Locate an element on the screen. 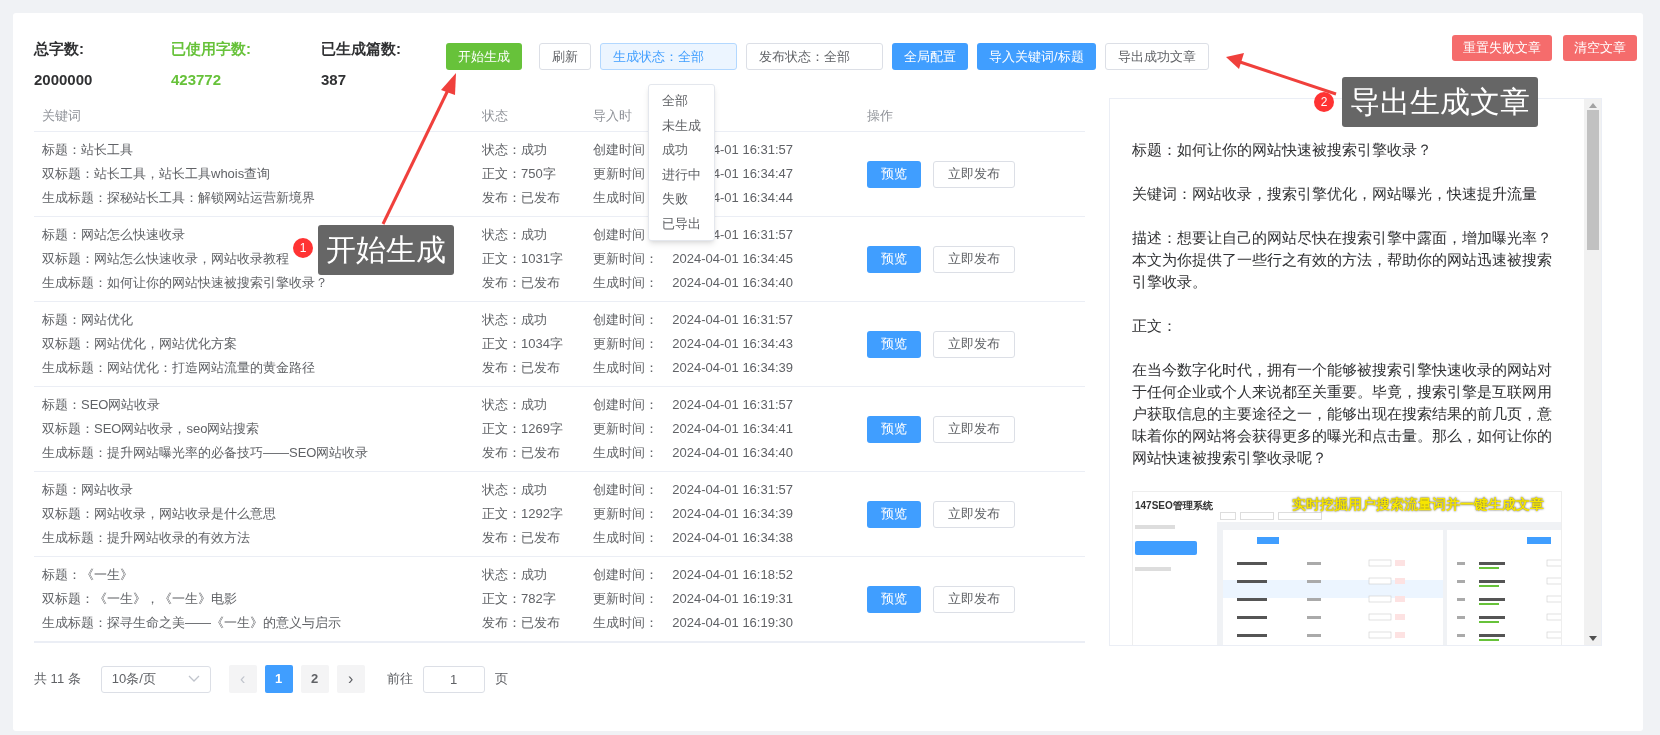 The height and width of the screenshot is (735, 1660). toolbar-button: 刷新 is located at coordinates (565, 56).